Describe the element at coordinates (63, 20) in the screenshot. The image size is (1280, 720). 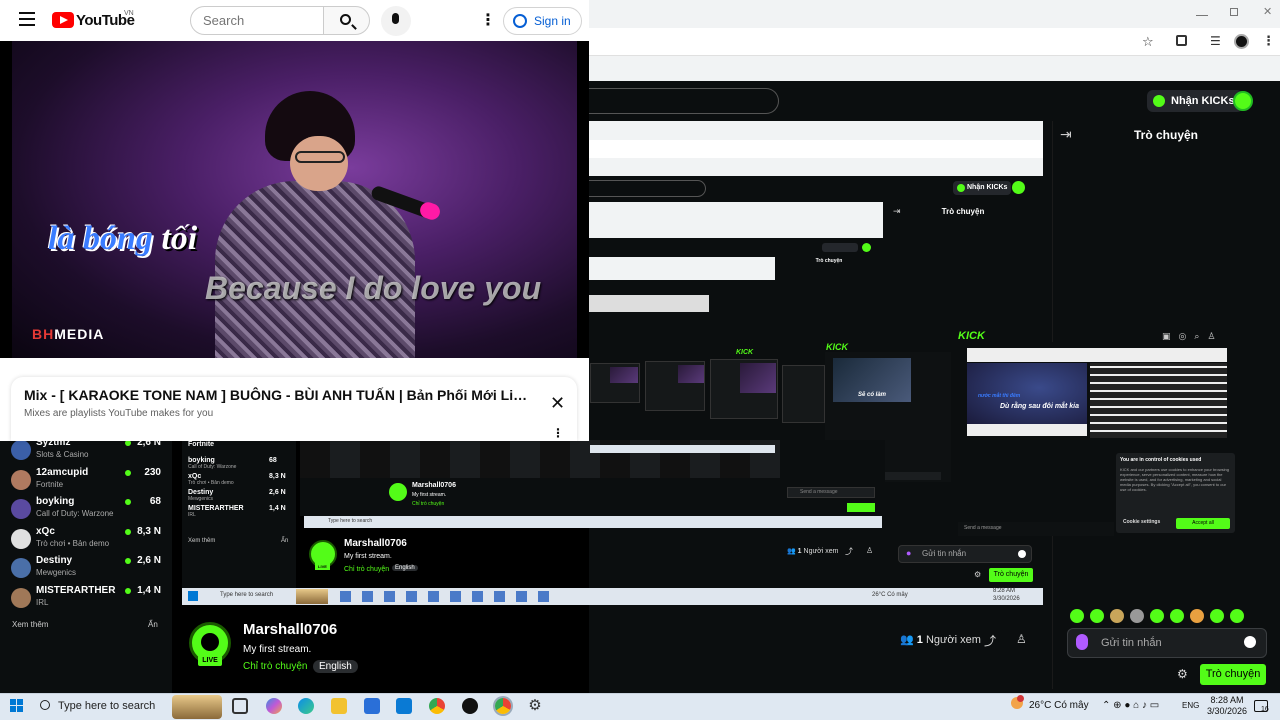
I see `youtube-logo-icon` at that location.